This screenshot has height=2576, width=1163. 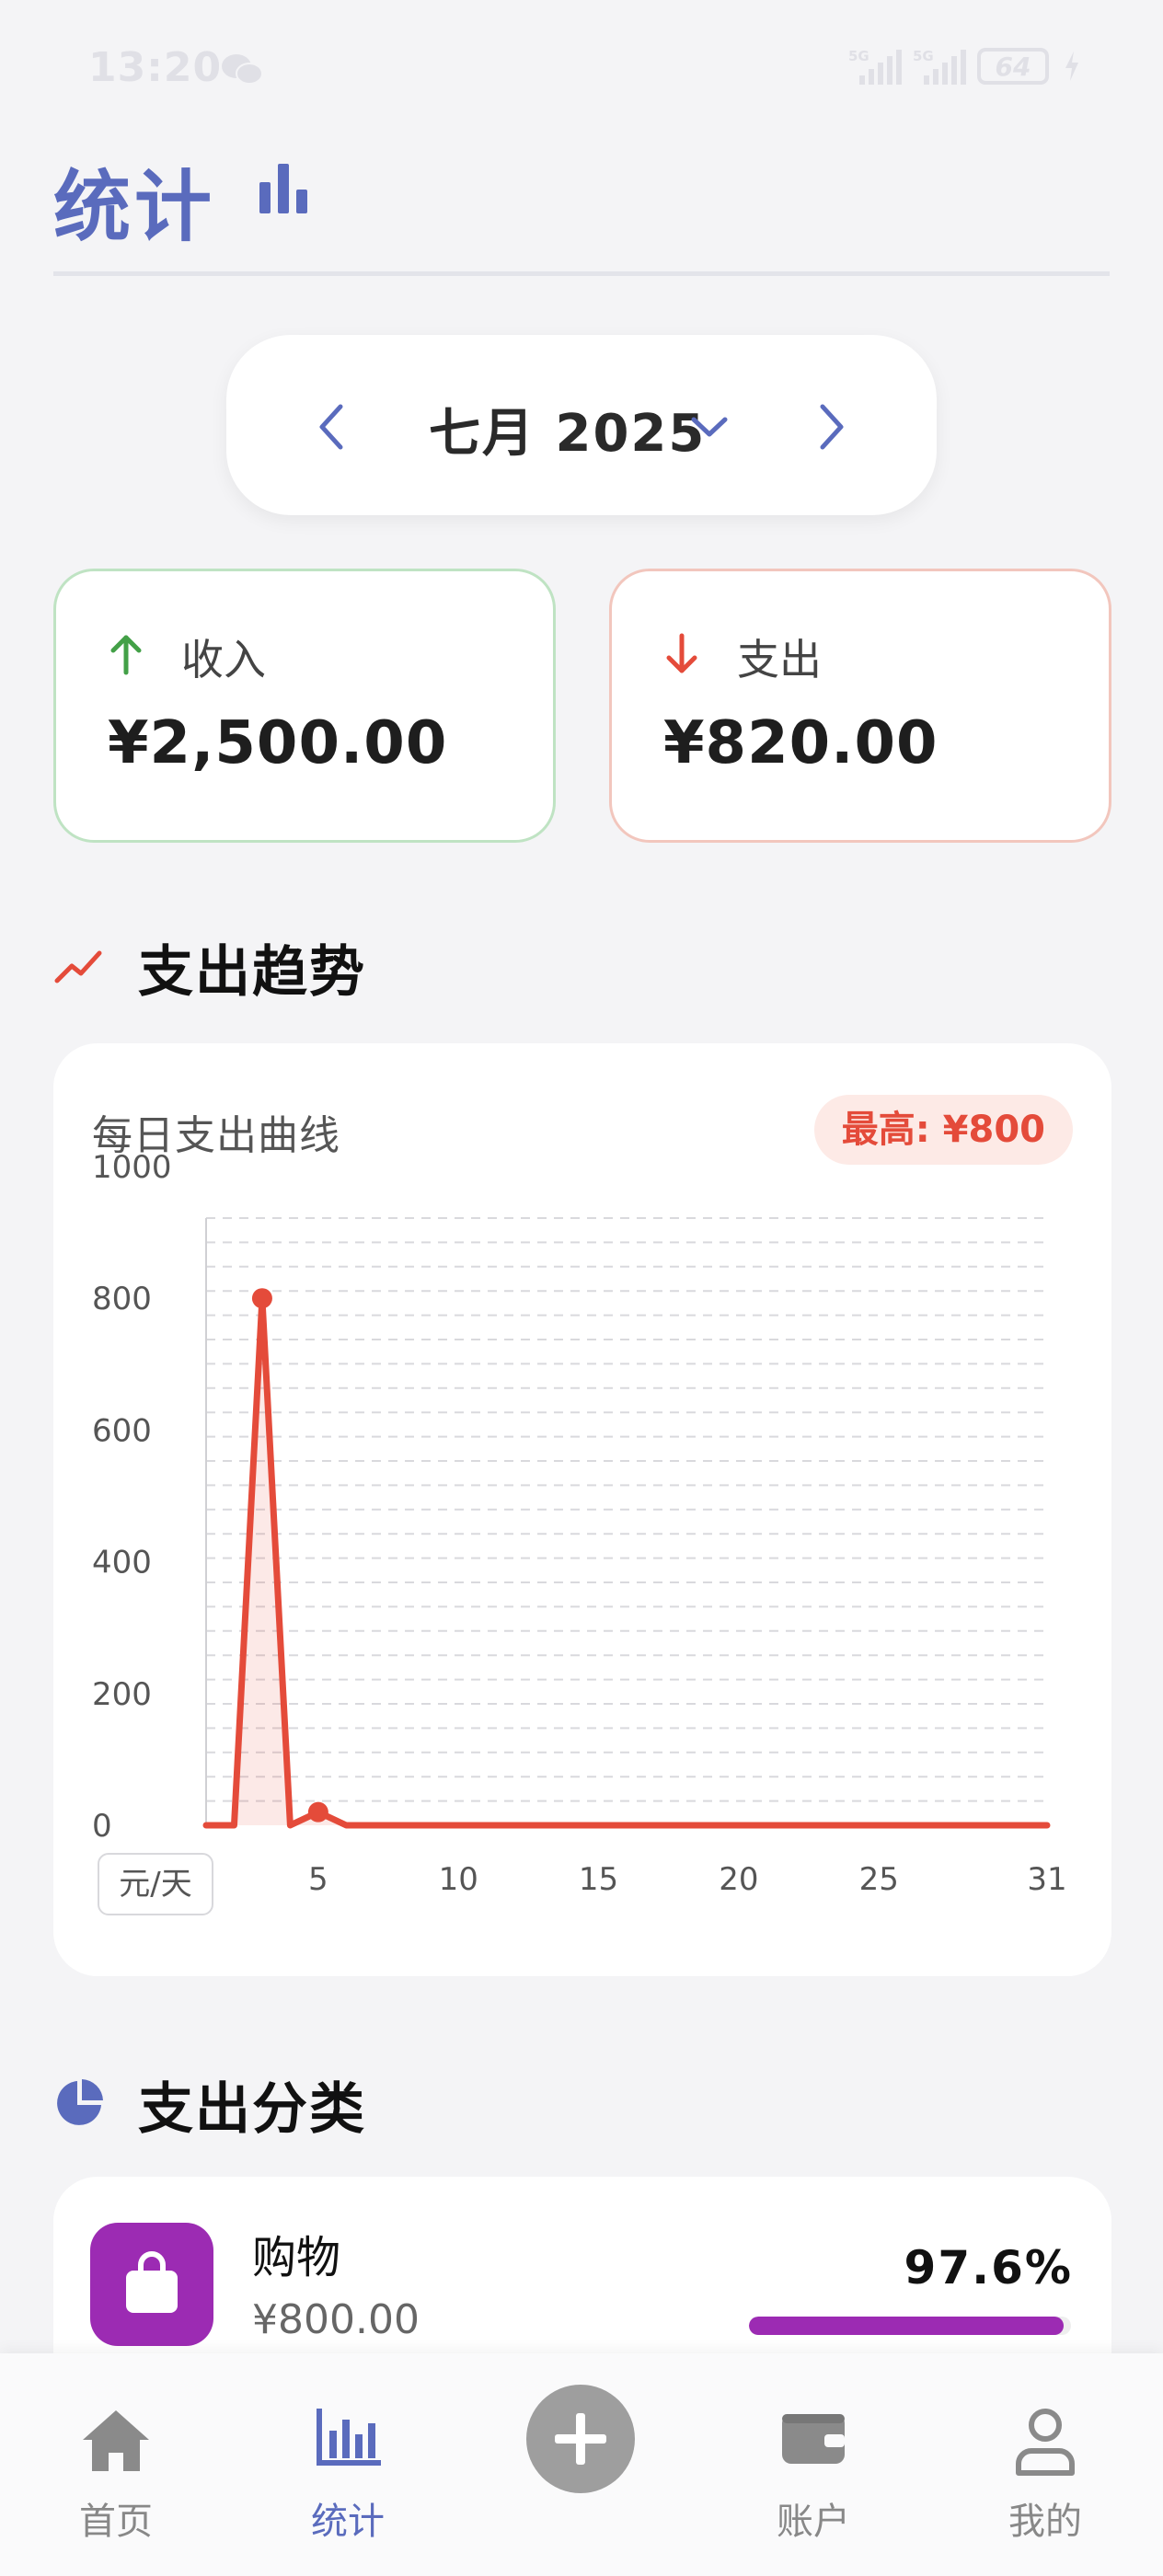 What do you see at coordinates (1045, 2522) in the screenshot?
I see `nav-profile-label: 我的` at bounding box center [1045, 2522].